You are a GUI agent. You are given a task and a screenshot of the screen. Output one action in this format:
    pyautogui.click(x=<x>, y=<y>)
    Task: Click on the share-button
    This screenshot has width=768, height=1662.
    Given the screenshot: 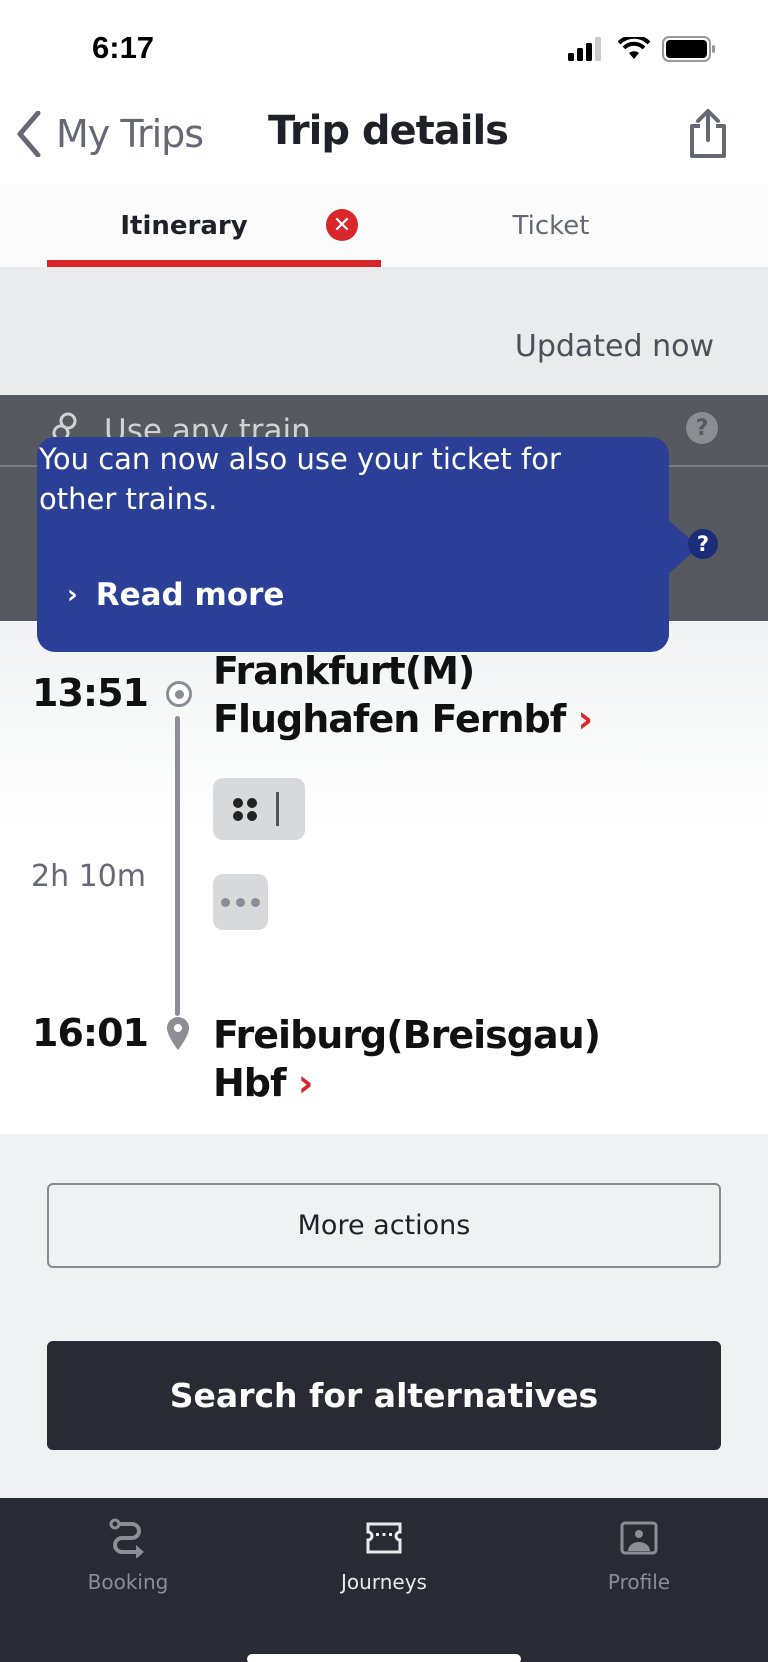 What is the action you would take?
    pyautogui.click(x=708, y=134)
    